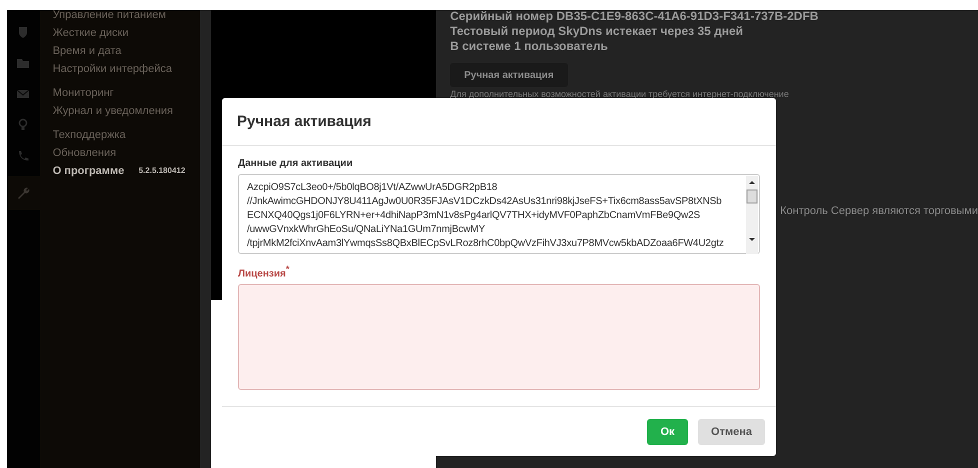 This screenshot has width=978, height=468. What do you see at coordinates (126, 153) in the screenshot?
I see `sidebar-item: Обновления` at bounding box center [126, 153].